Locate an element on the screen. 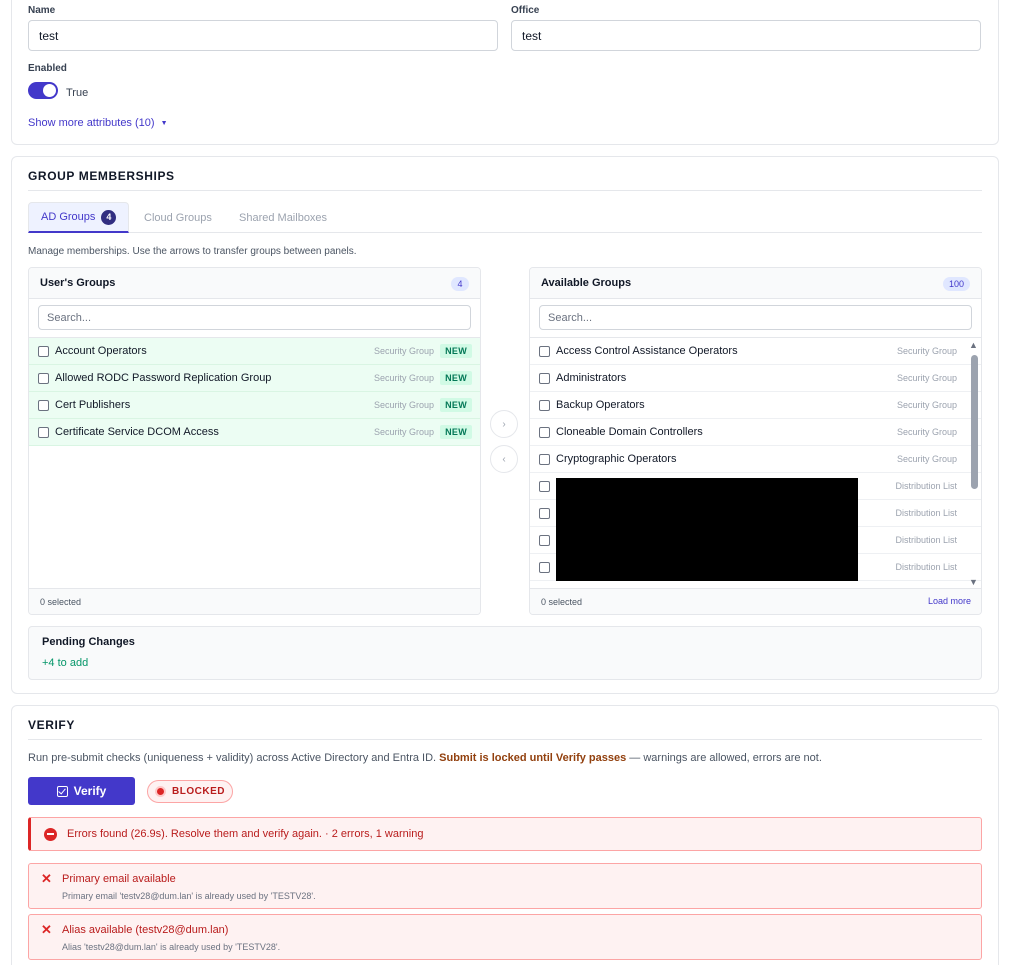 The width and height of the screenshot is (1013, 965). panel-footer: 0 selected Load more is located at coordinates (755, 601).